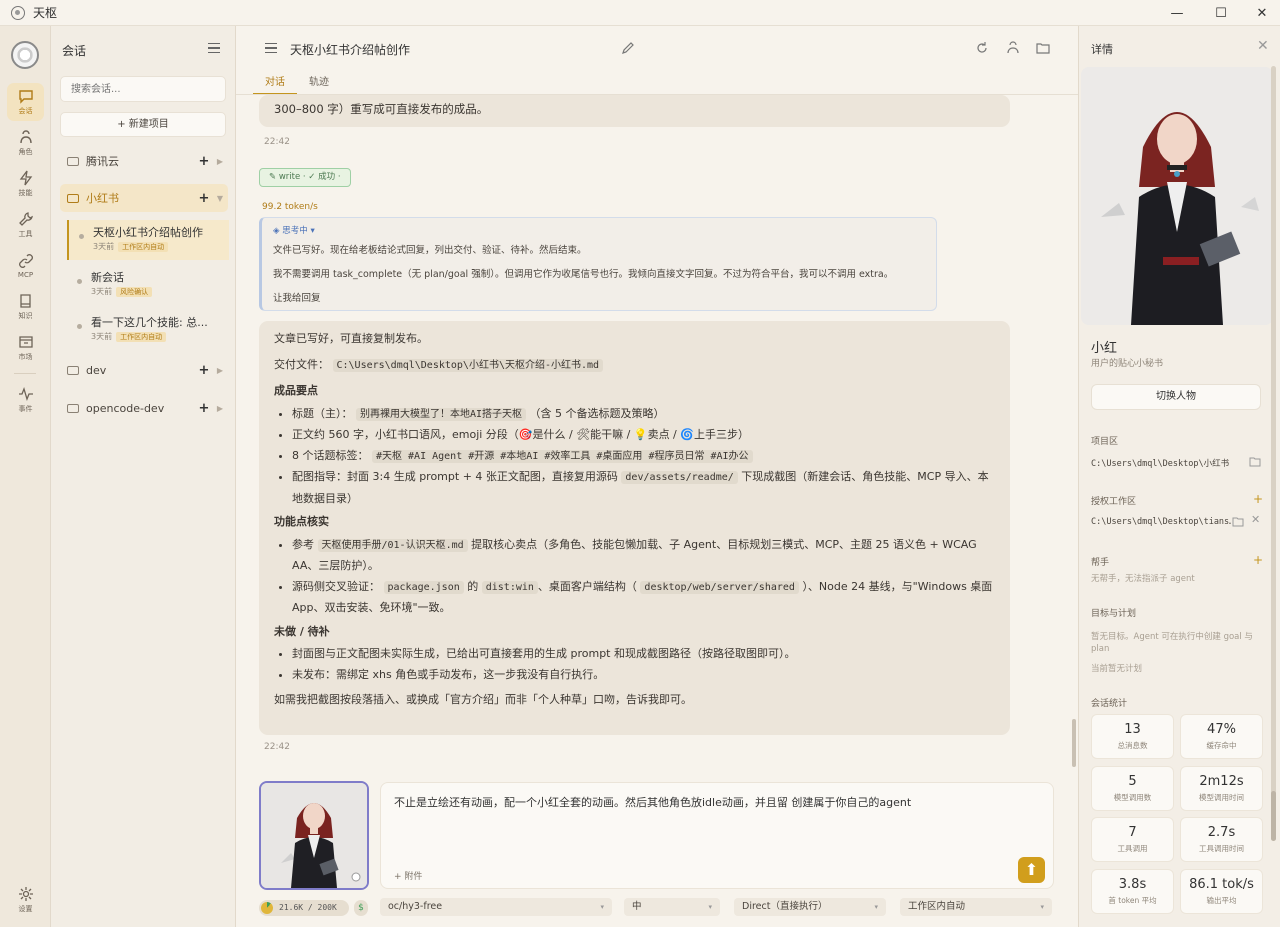 This screenshot has width=1280, height=927. Describe the element at coordinates (296, 390) in the screenshot. I see `section-heading: 成品要点` at that location.